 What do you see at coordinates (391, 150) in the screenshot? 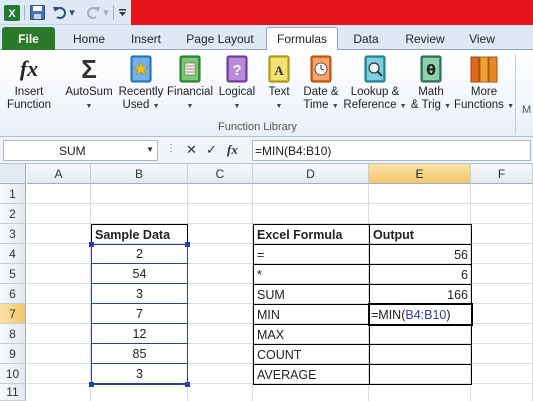
I see `formula-input: =MIN(B4:B10)` at bounding box center [391, 150].